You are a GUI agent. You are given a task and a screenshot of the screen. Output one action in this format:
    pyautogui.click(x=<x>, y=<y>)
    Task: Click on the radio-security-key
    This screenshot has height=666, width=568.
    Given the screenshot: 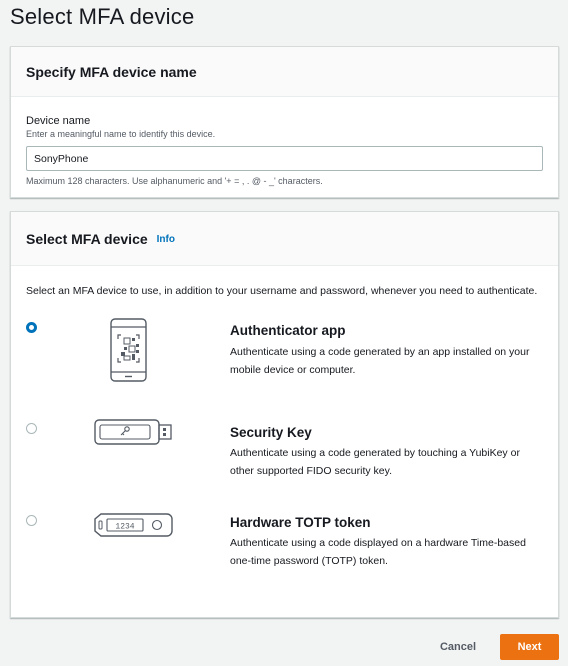 What is the action you would take?
    pyautogui.click(x=31, y=428)
    